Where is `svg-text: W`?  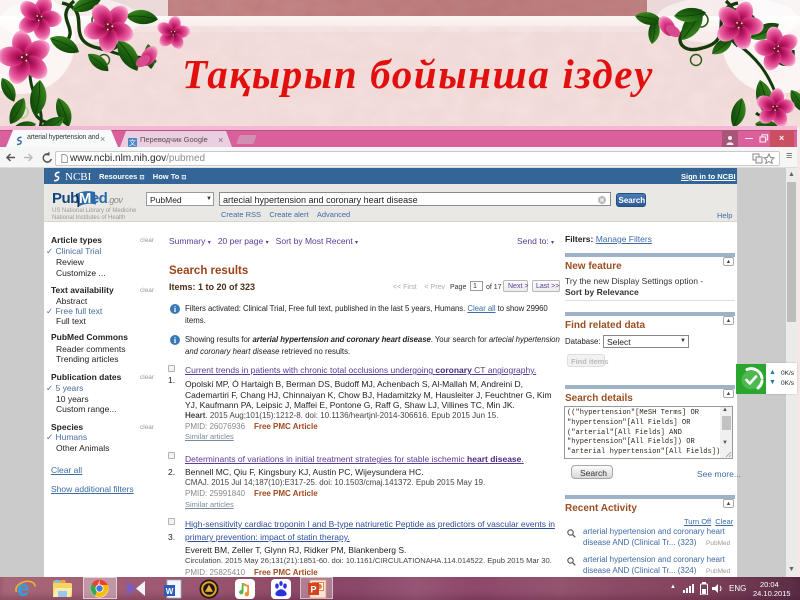 svg-text: W is located at coordinates (170, 591).